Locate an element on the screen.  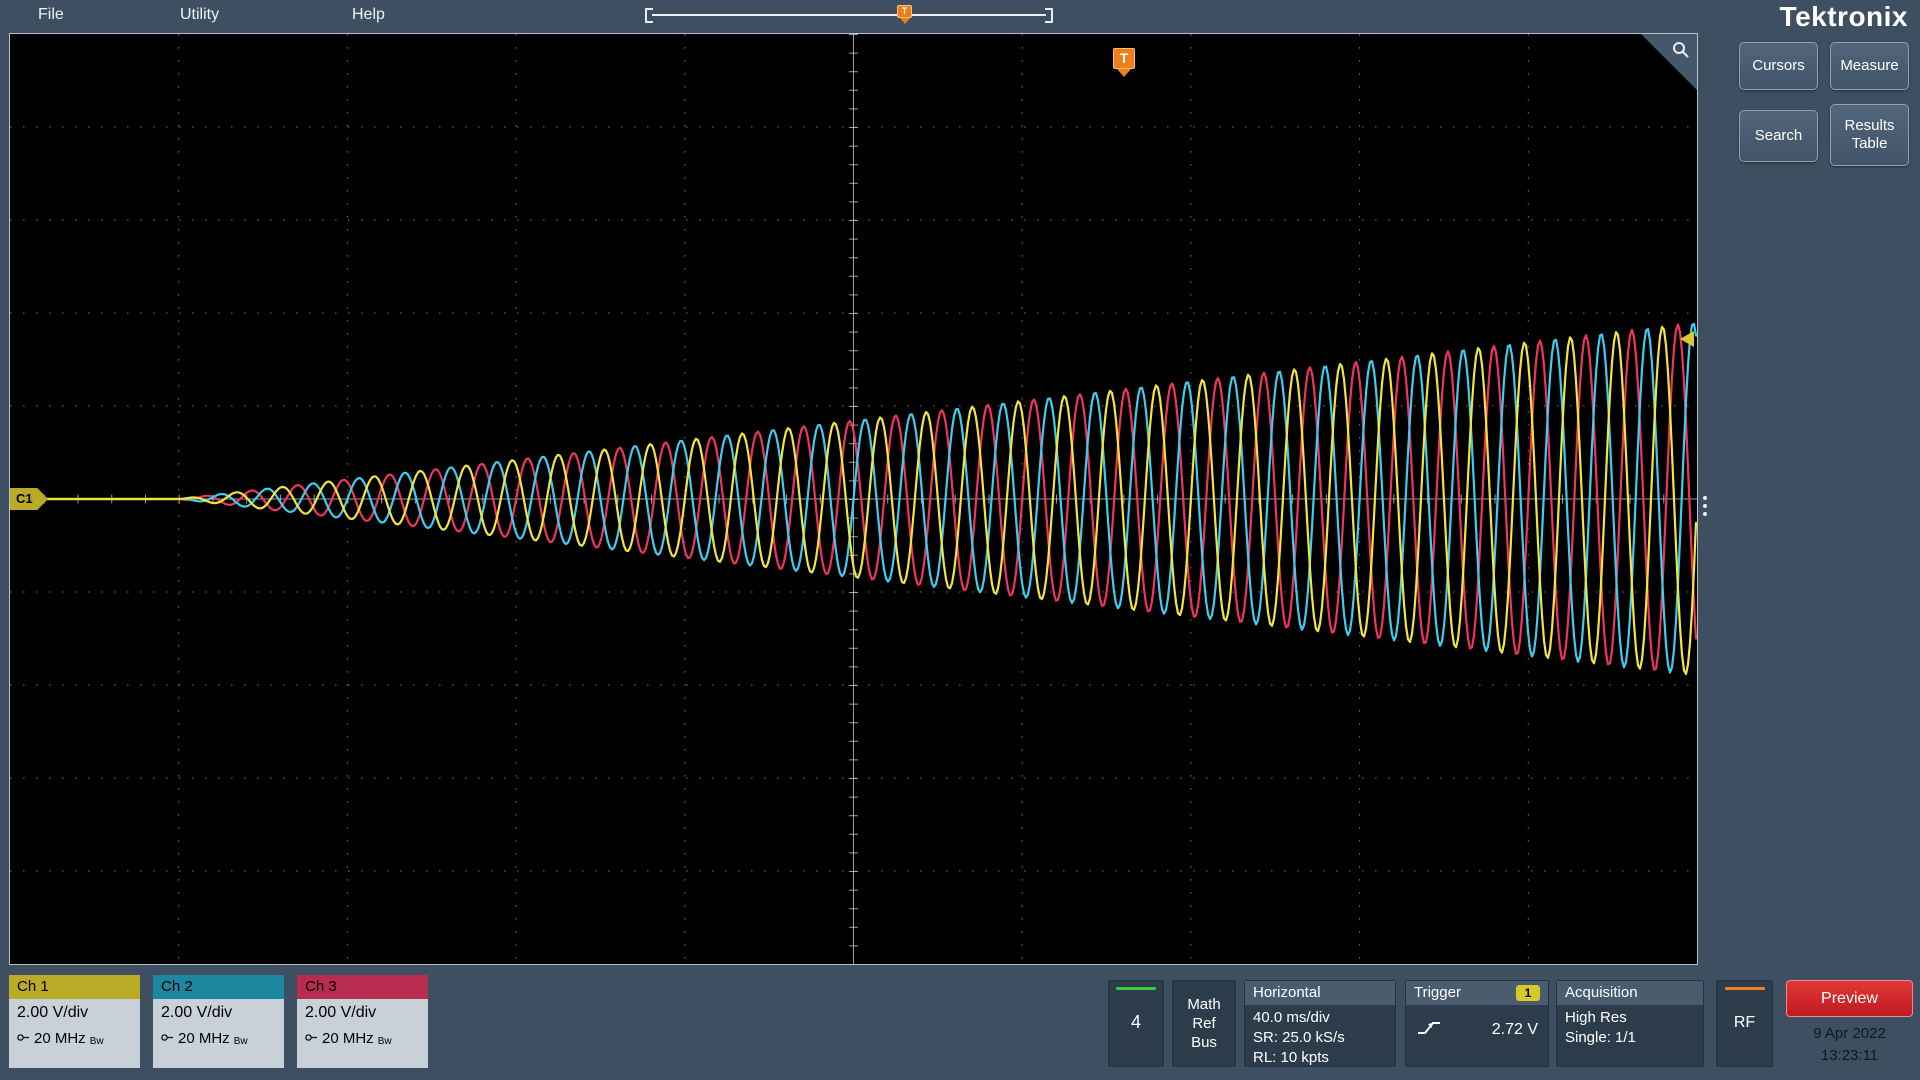
bus-label: Bus is located at coordinates (1204, 1042).